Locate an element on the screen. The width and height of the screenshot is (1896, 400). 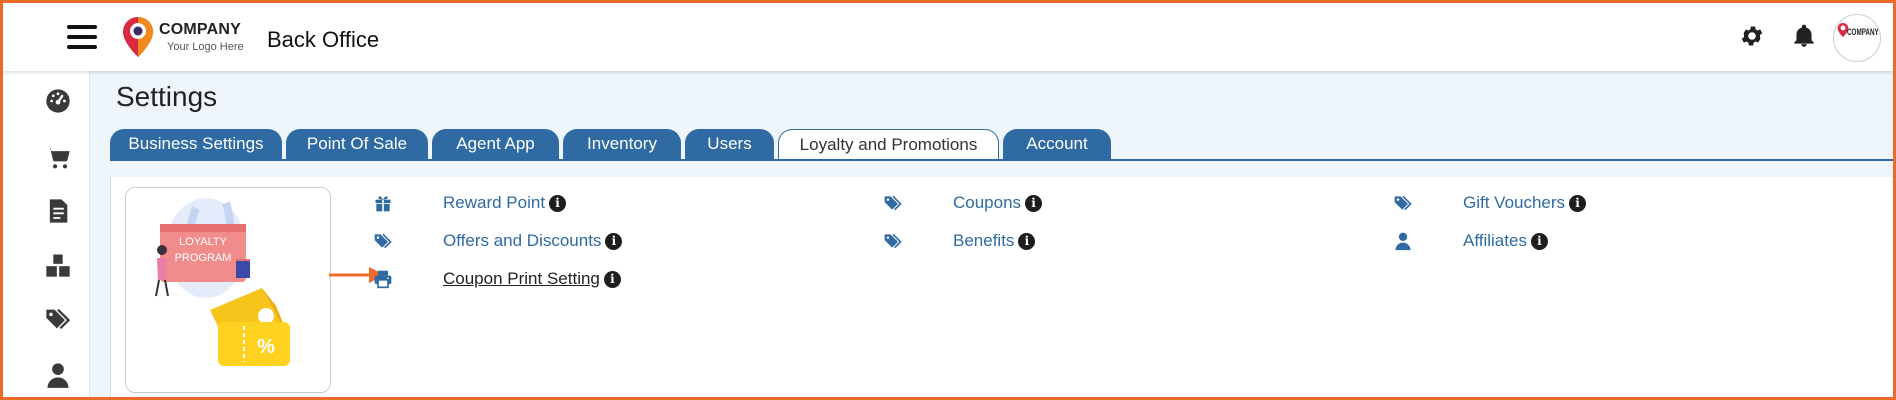
tab-inventory: Inventory is located at coordinates (622, 144).